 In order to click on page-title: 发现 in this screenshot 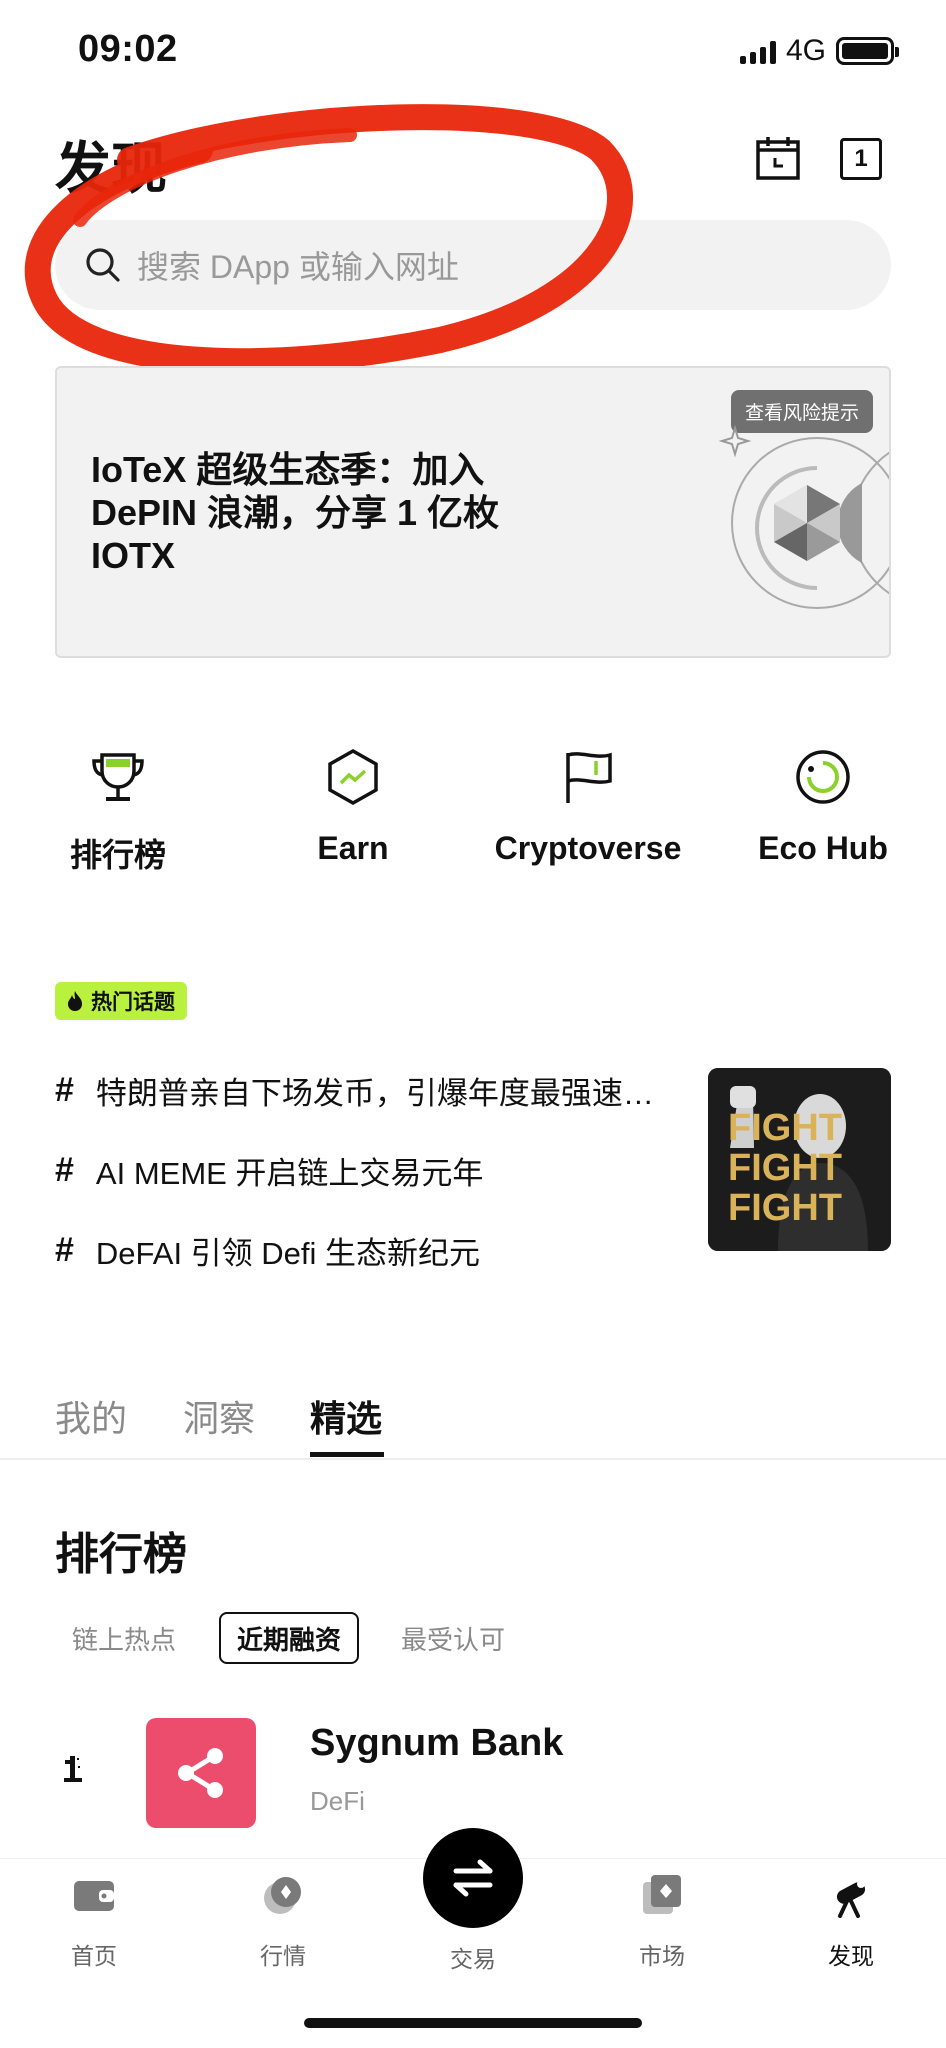, I will do `click(111, 168)`.